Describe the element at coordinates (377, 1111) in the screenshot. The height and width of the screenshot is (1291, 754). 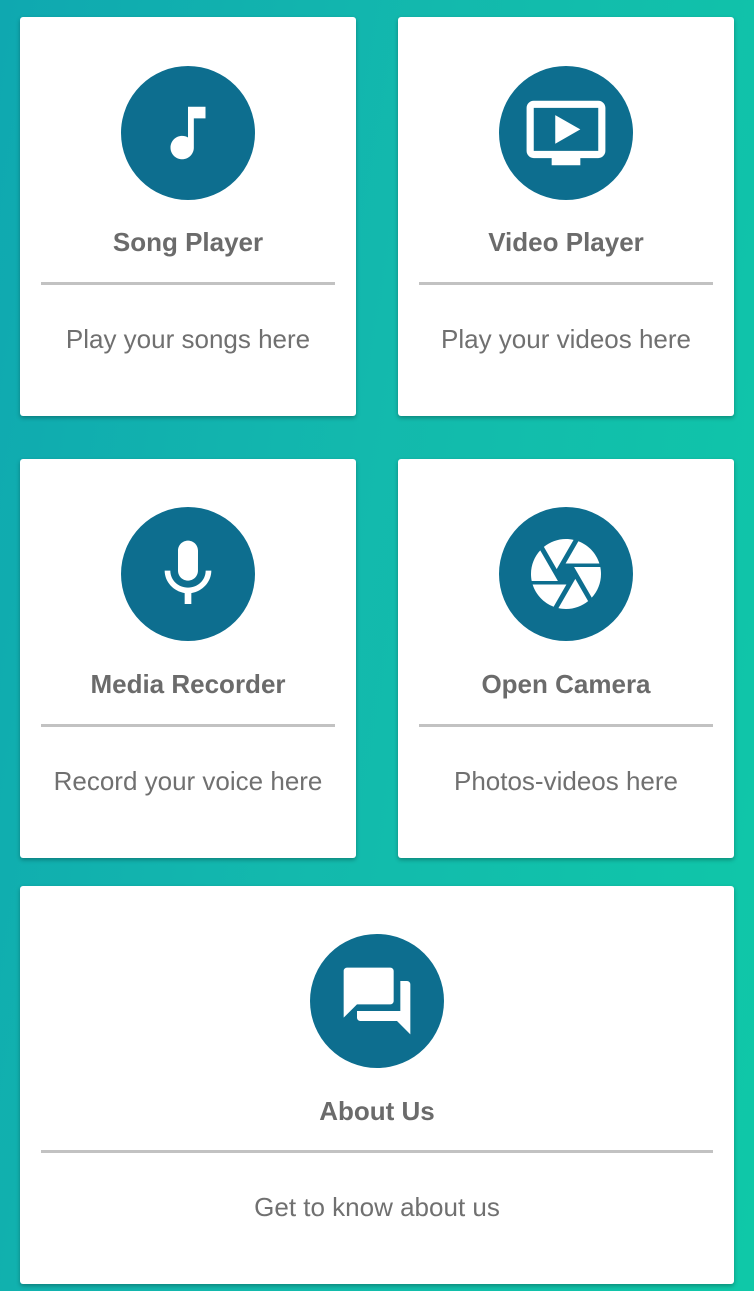
I see `about-us-title: About Us` at that location.